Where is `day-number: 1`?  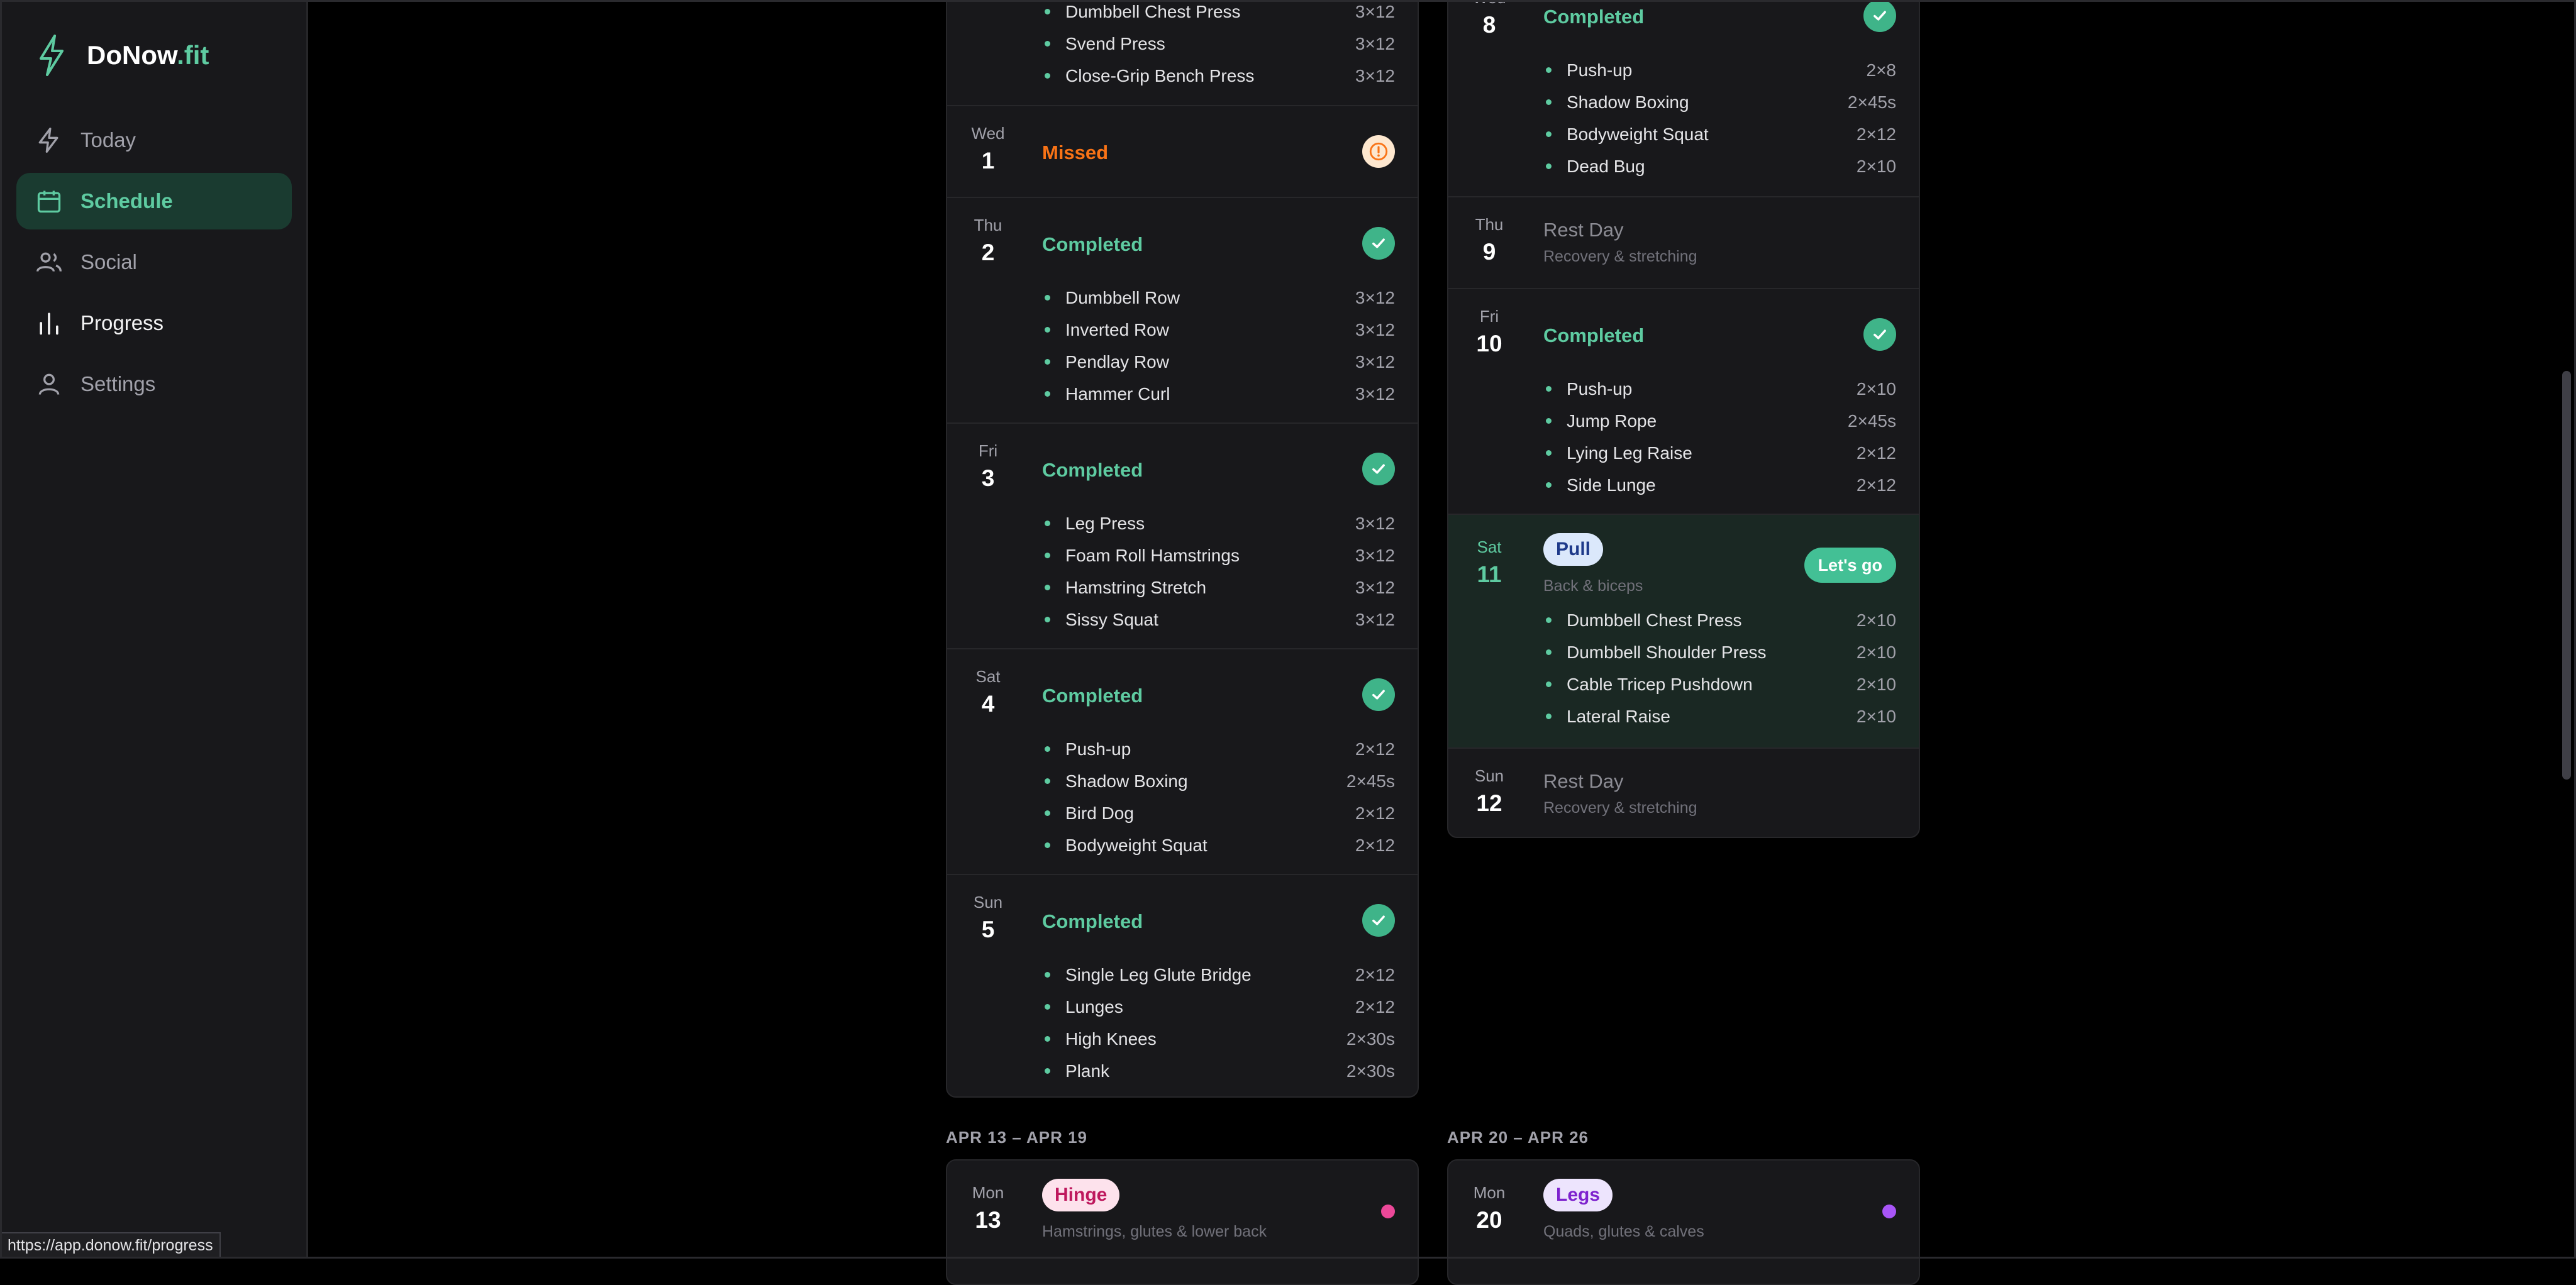 day-number: 1 is located at coordinates (988, 161).